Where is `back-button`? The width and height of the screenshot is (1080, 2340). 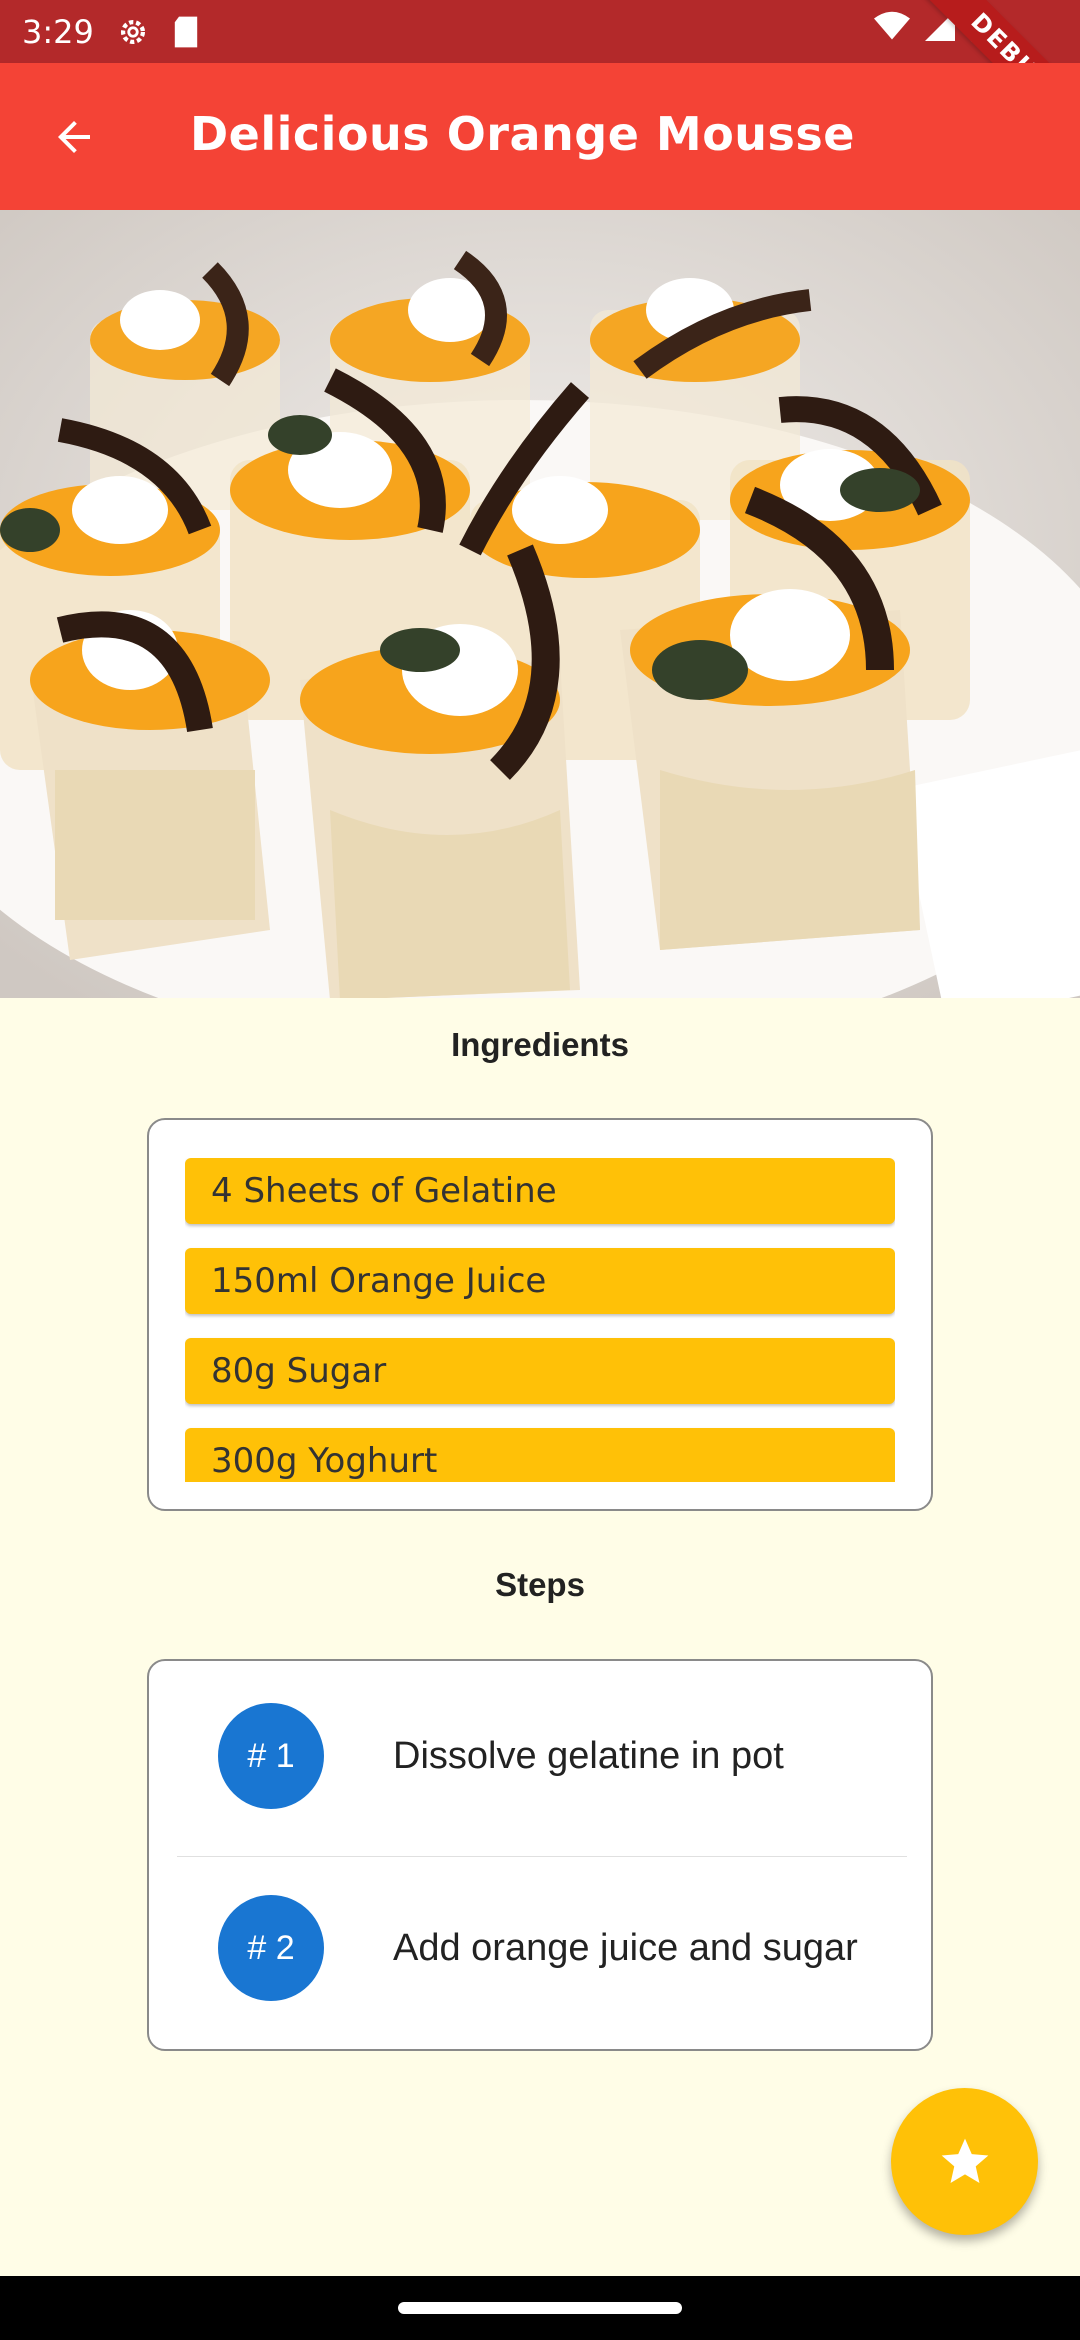 back-button is located at coordinates (74, 137).